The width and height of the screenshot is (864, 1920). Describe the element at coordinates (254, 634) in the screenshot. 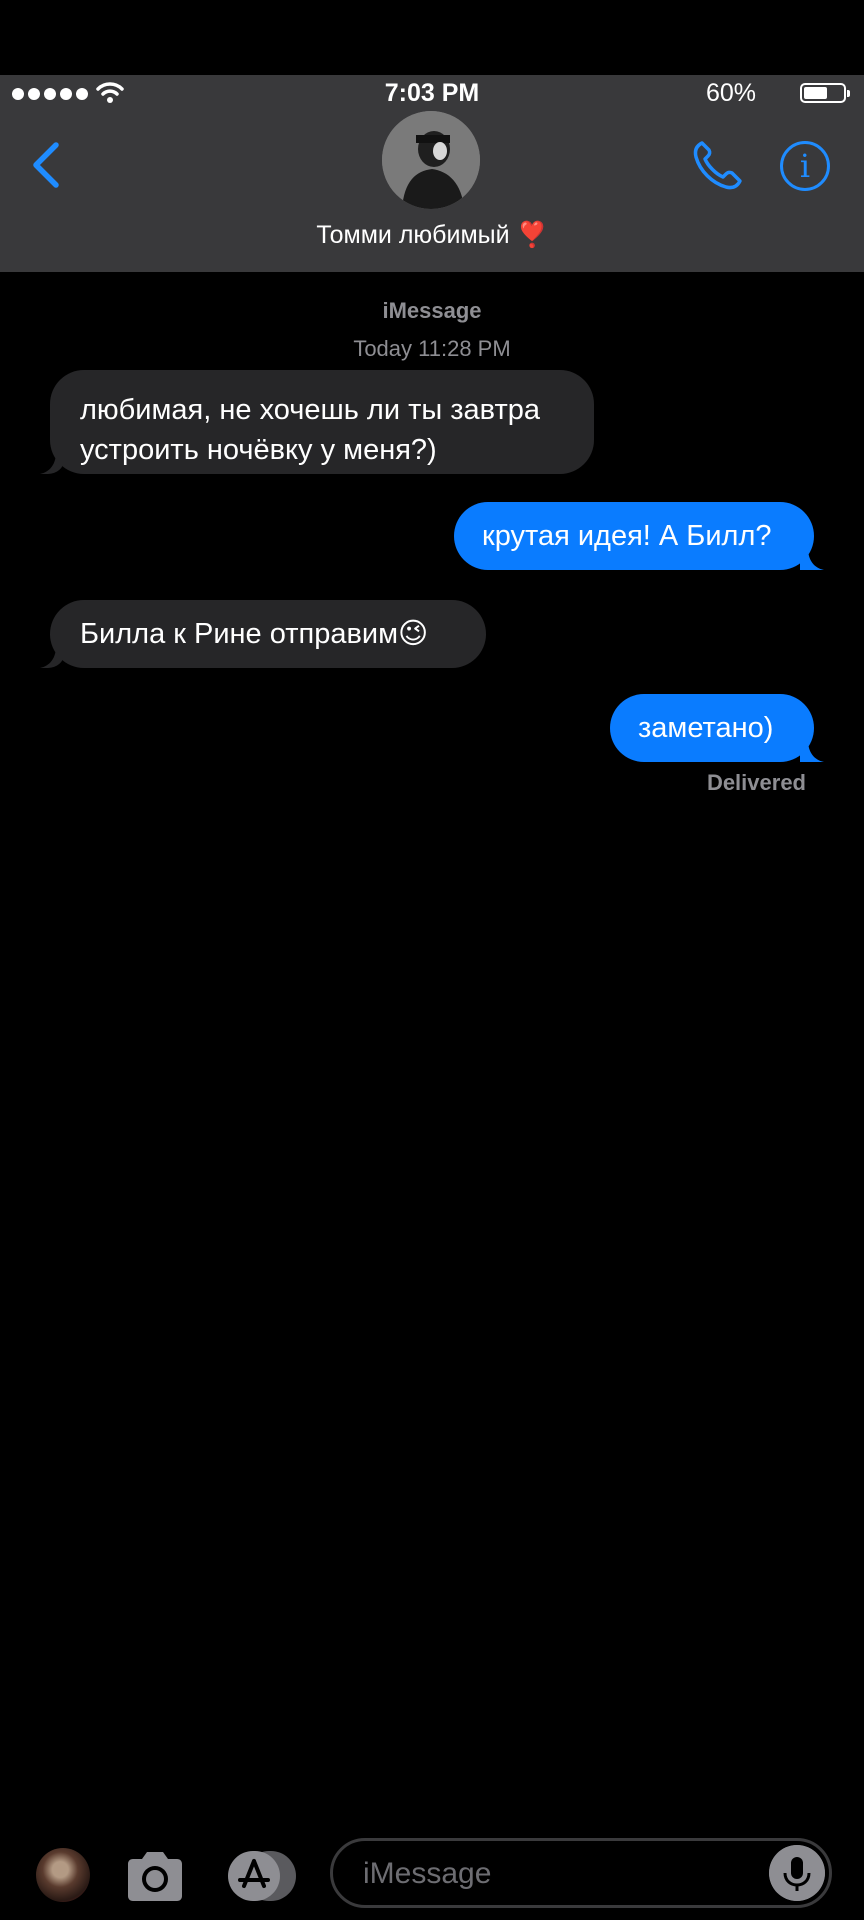

I see `message-text: Билла к Рине отправим😉` at that location.